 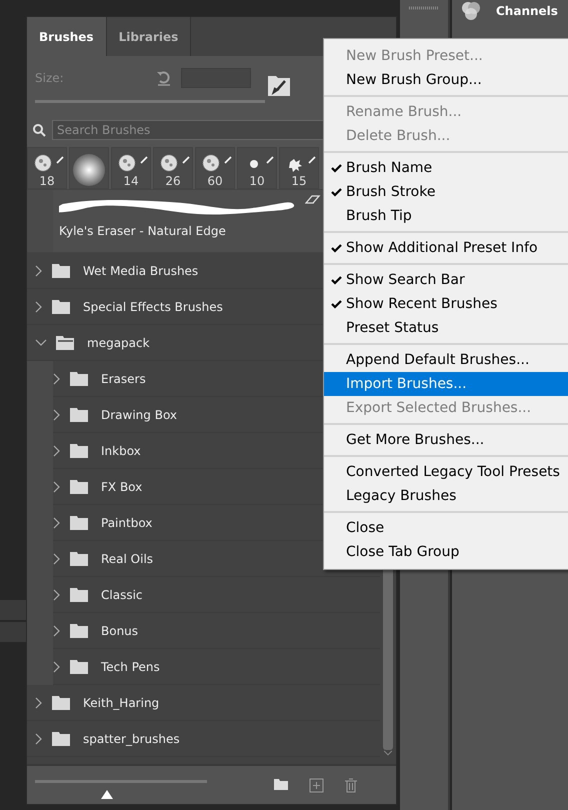 What do you see at coordinates (121, 451) in the screenshot?
I see `group-name: Inkbox` at bounding box center [121, 451].